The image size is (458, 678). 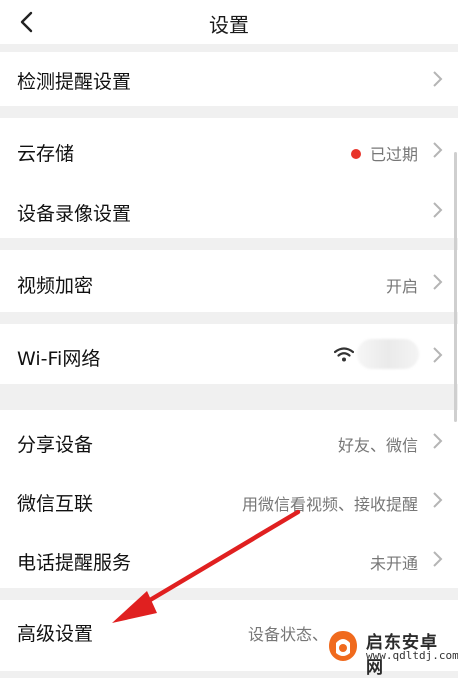 What do you see at coordinates (55, 286) in the screenshot?
I see `row-label: 视频加密` at bounding box center [55, 286].